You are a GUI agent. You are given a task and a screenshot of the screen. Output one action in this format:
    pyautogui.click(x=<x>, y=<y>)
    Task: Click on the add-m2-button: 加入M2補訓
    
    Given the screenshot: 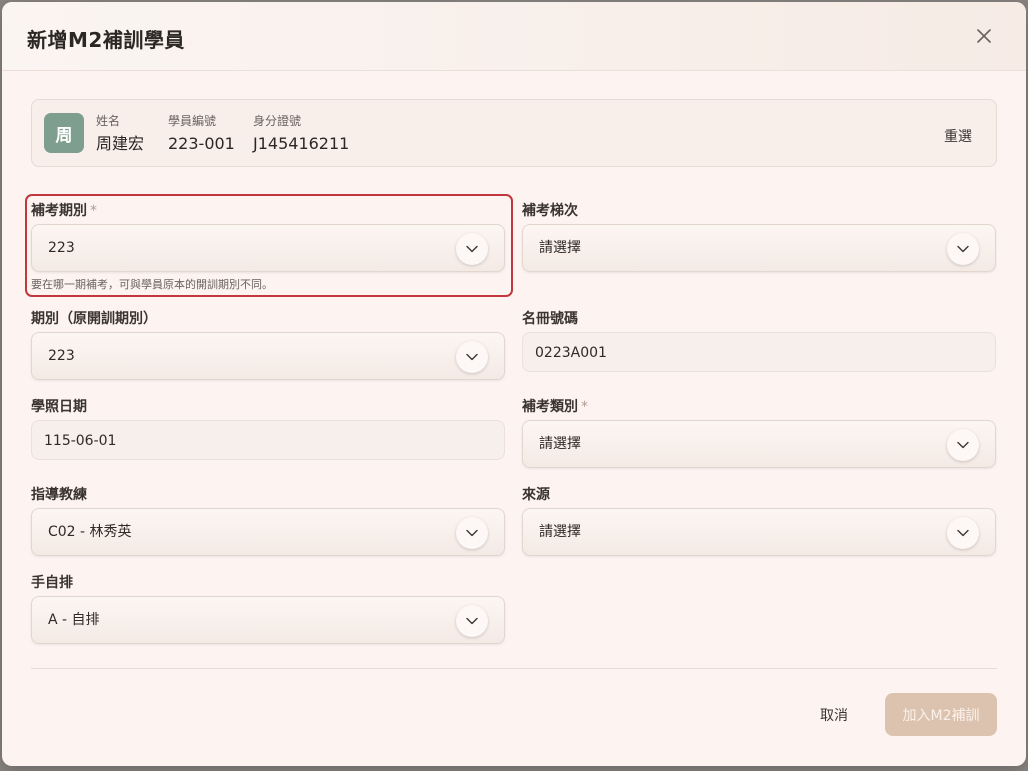 What is the action you would take?
    pyautogui.click(x=941, y=714)
    